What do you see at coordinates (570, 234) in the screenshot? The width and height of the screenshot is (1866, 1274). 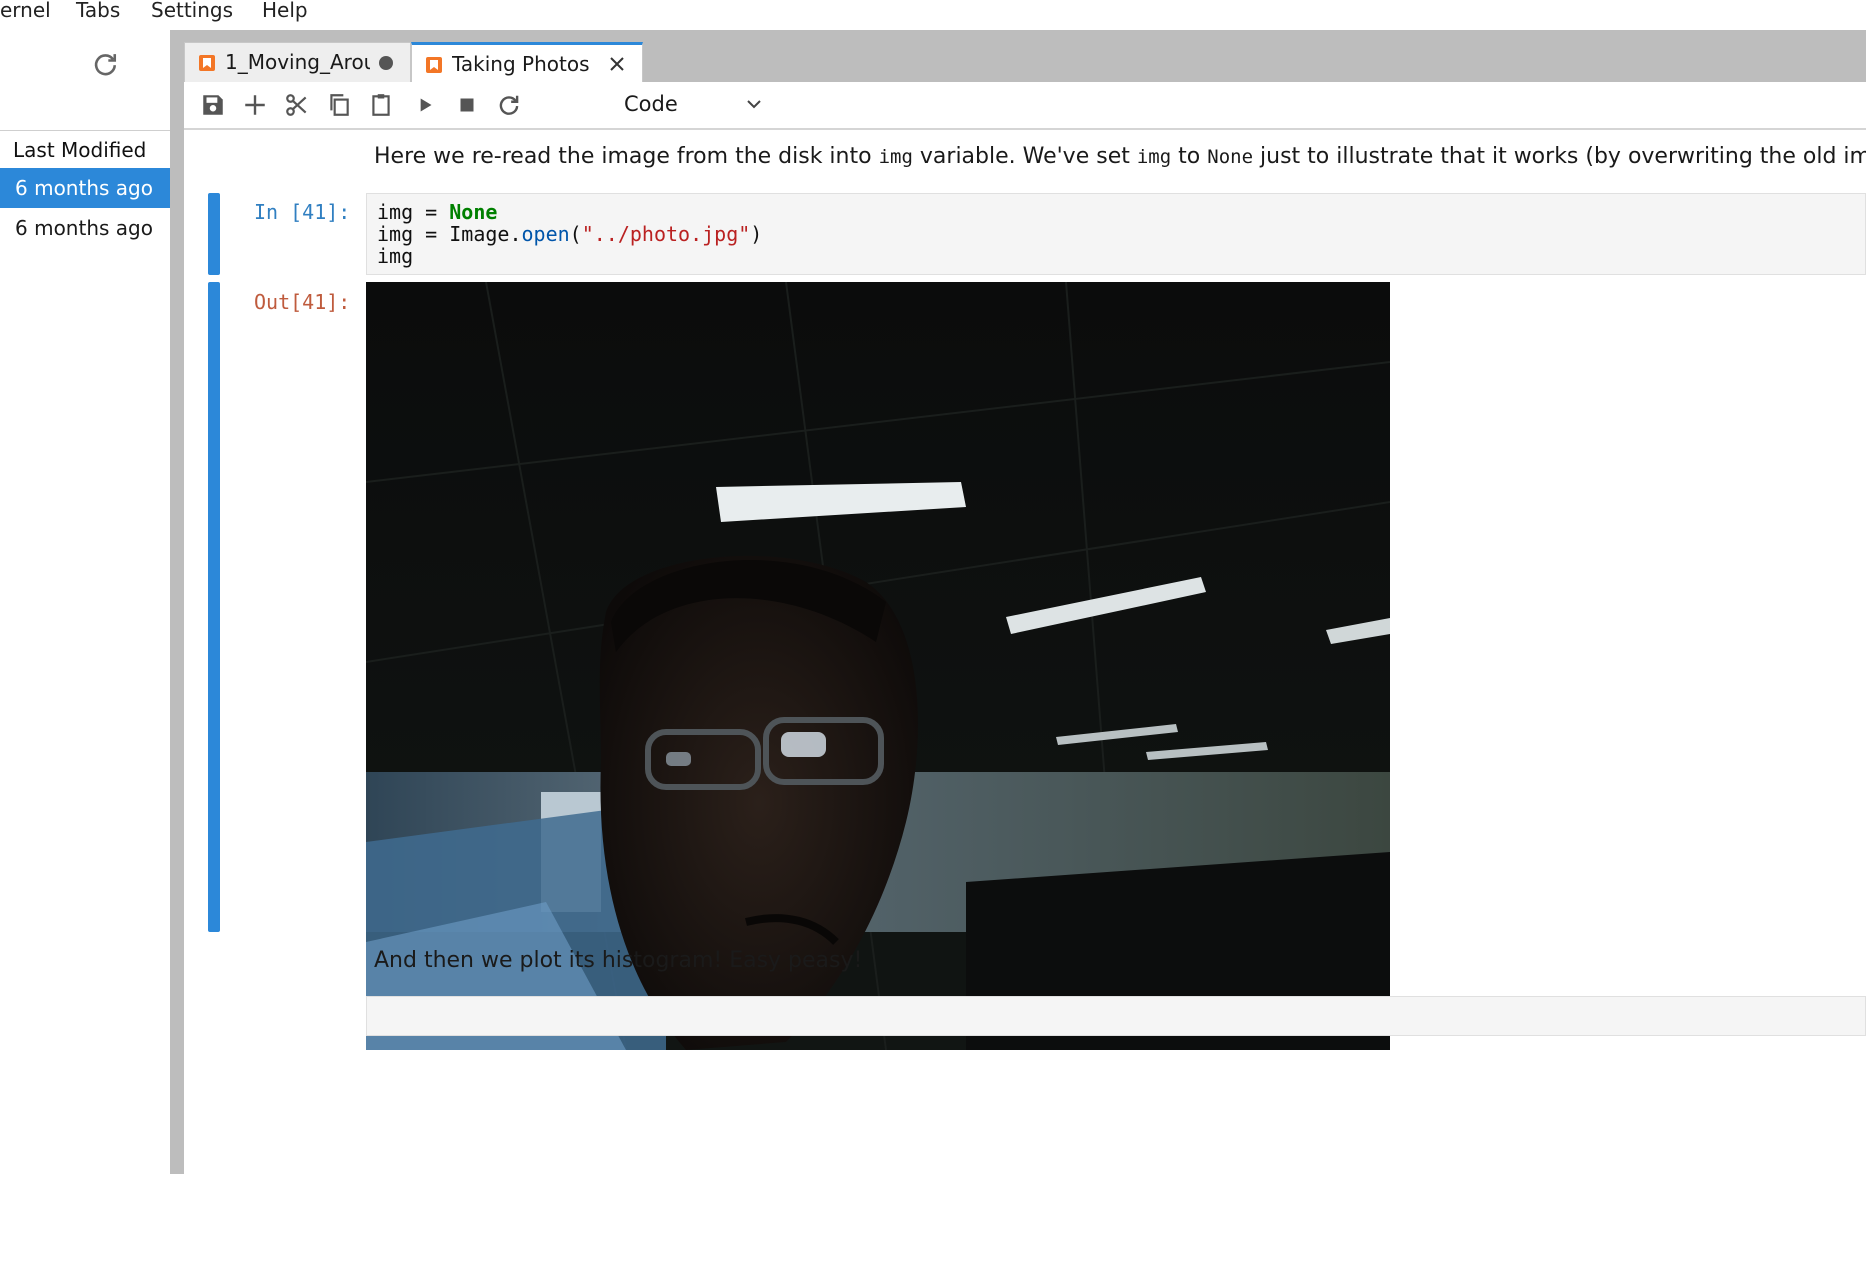 I see `code-line-2: img = Image.open("../photo.jpg")` at bounding box center [570, 234].